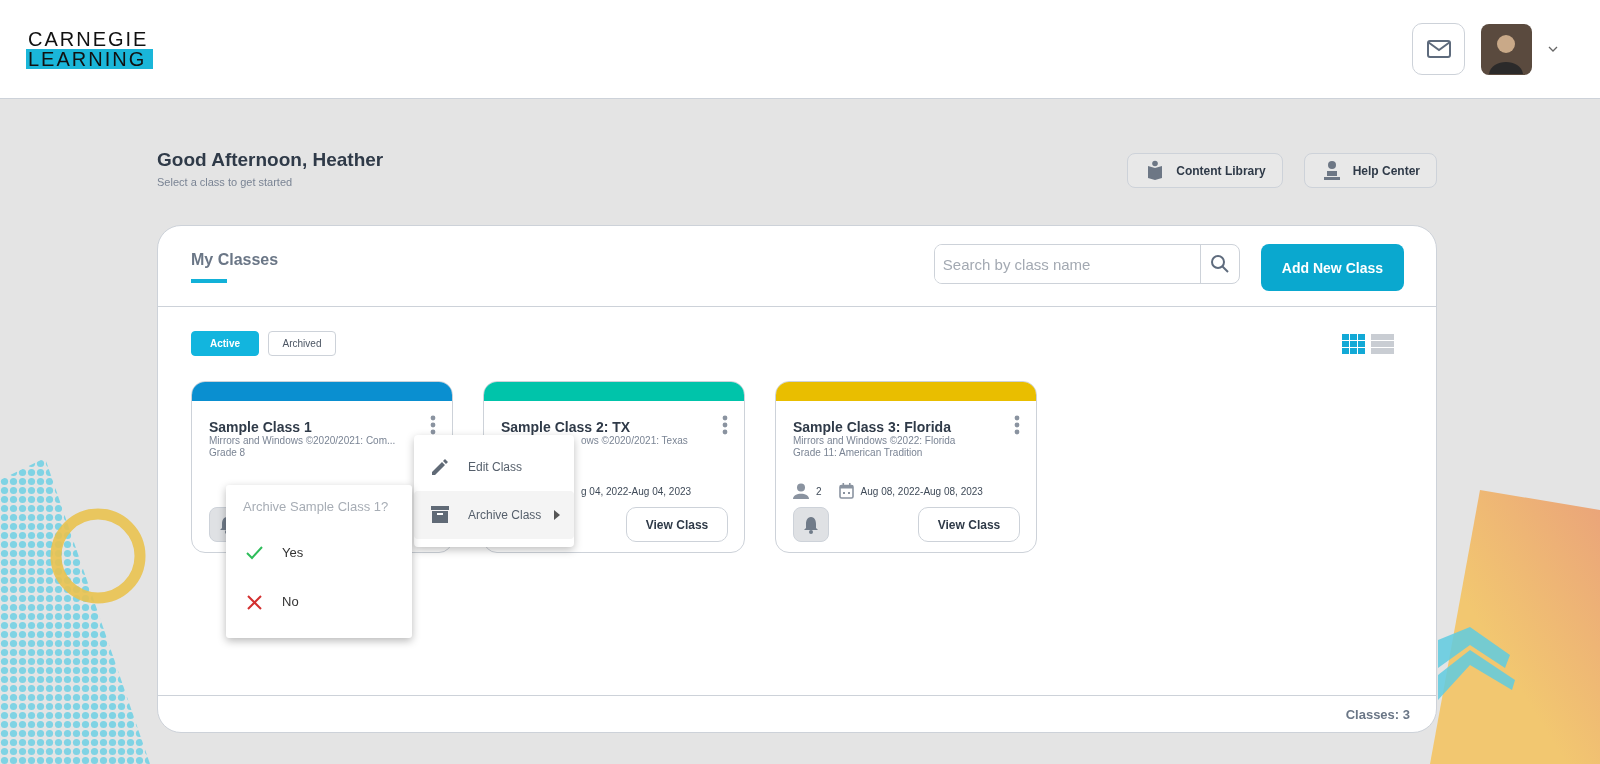 This screenshot has width=1600, height=764. Describe the element at coordinates (319, 552) in the screenshot. I see `confirm-option: Yes` at that location.